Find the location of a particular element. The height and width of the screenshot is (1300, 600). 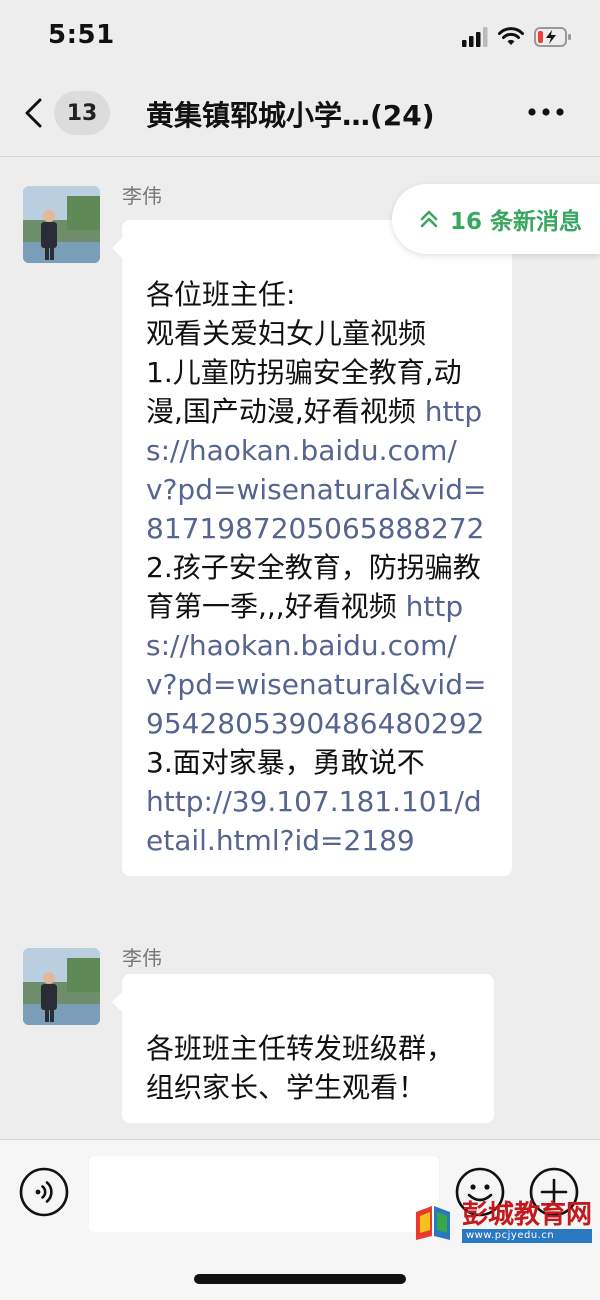

message-text: 各班班主任转发班级群，组织家长、学生观看！ is located at coordinates (300, 1068).